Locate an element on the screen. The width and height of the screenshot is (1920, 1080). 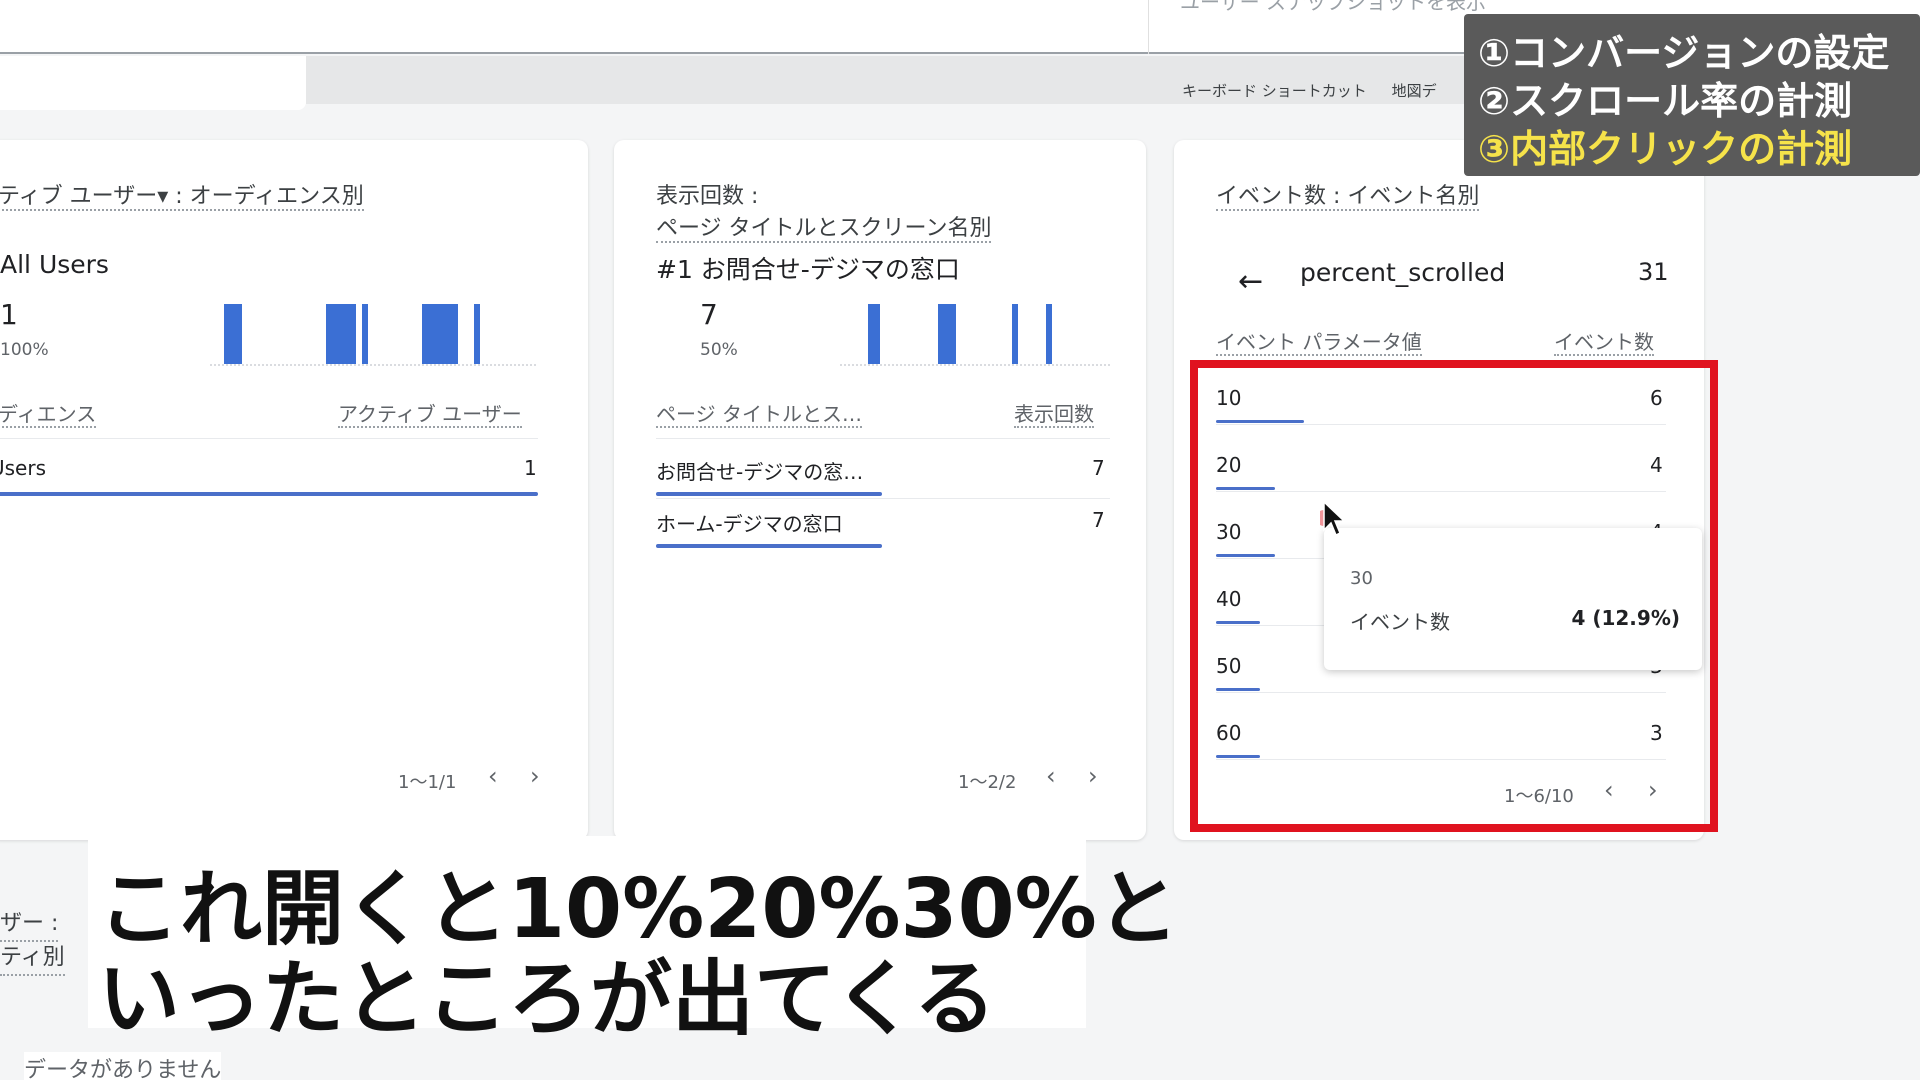
column-header-views: 表示回数 is located at coordinates (1054, 413).